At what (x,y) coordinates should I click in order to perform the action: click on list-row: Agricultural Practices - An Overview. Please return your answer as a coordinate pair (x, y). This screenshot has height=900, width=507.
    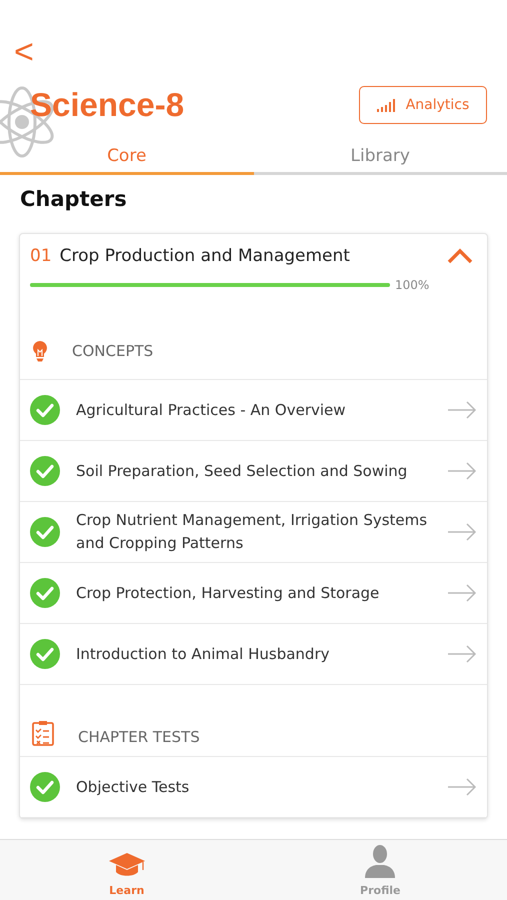
    Looking at the image, I should click on (253, 410).